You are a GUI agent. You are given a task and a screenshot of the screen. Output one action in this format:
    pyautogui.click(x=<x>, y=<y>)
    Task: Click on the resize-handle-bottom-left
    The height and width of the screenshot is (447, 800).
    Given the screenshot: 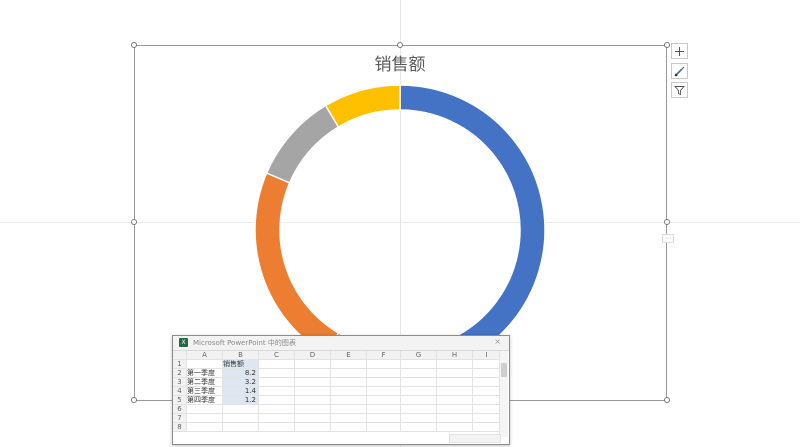 What is the action you would take?
    pyautogui.click(x=134, y=400)
    